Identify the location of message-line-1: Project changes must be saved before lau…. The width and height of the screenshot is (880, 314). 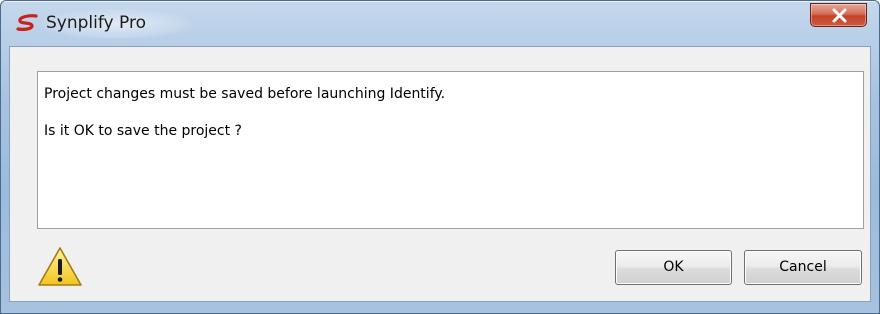
(245, 94).